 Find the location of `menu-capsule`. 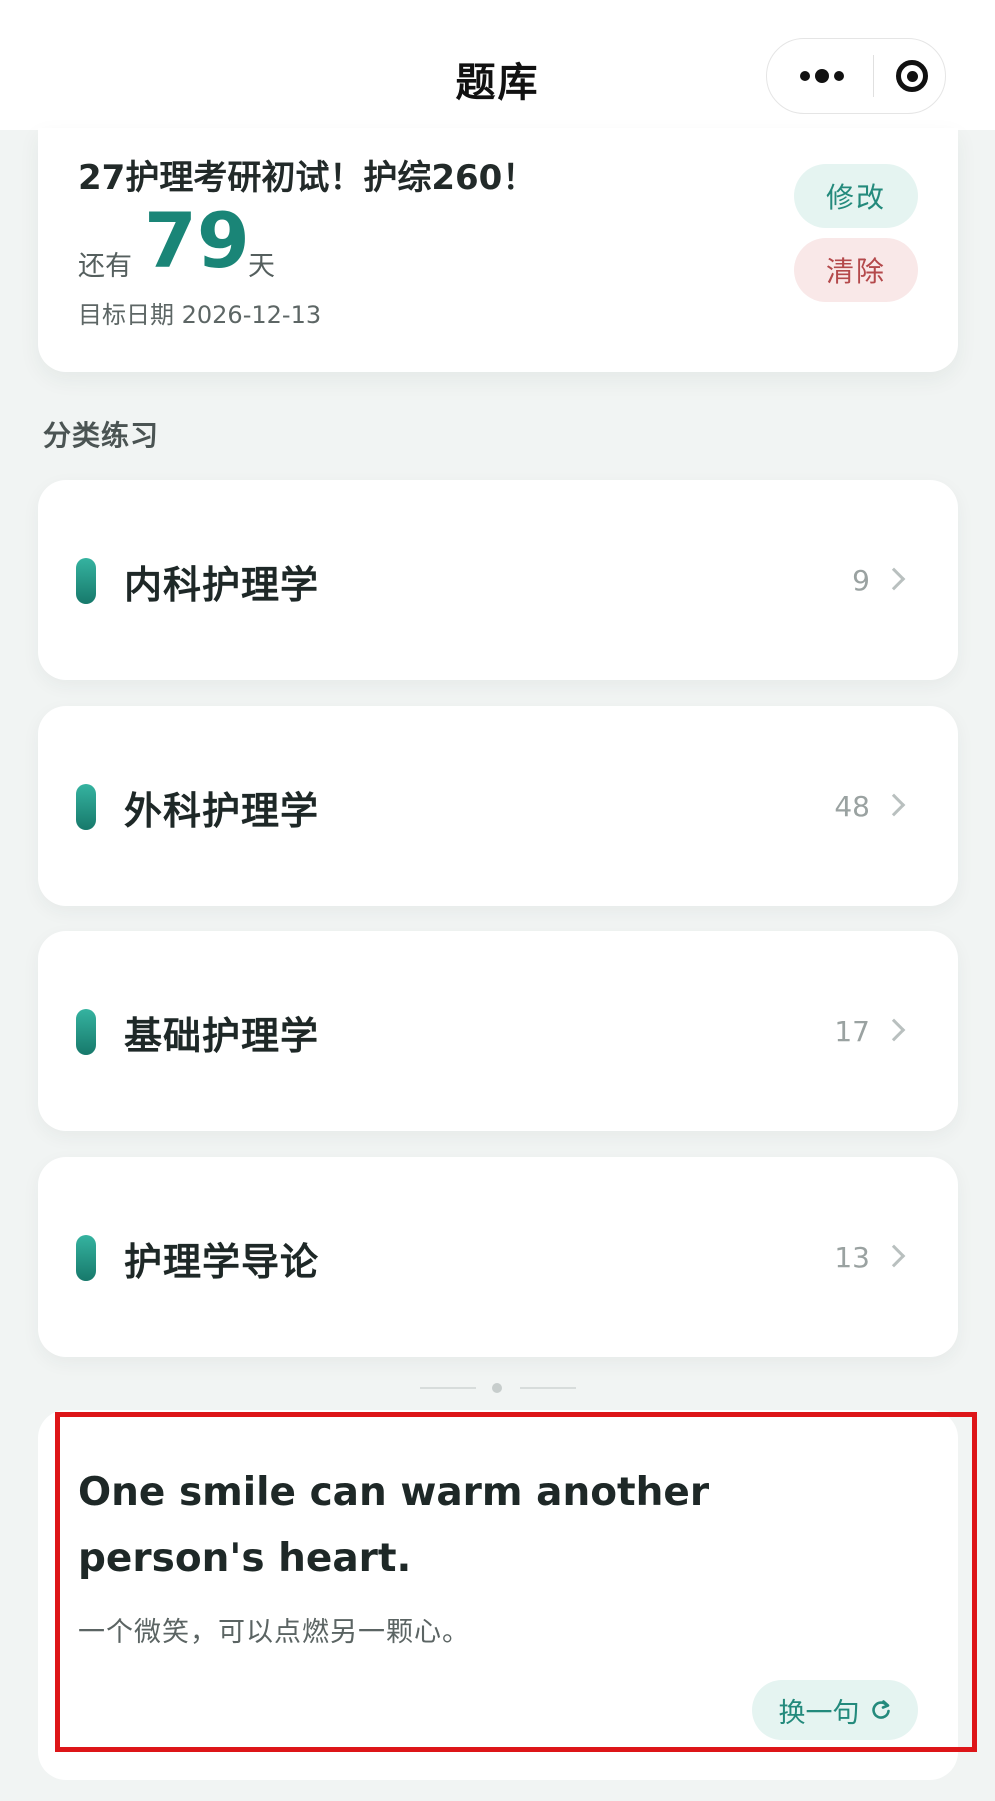

menu-capsule is located at coordinates (856, 76).